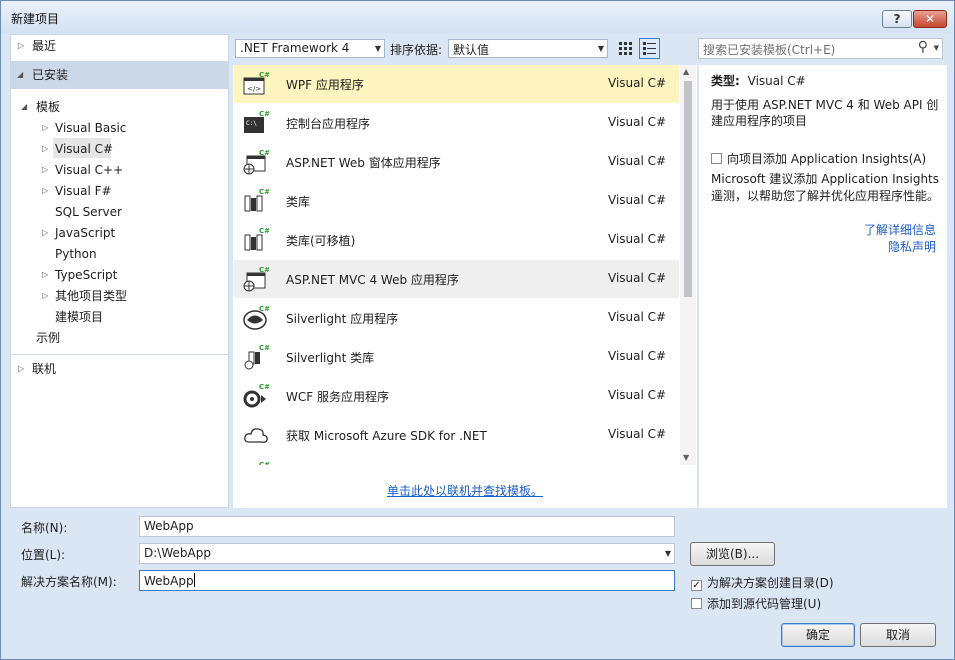 The height and width of the screenshot is (660, 955). What do you see at coordinates (686, 457) in the screenshot?
I see `scroll-down-icon: ▼` at bounding box center [686, 457].